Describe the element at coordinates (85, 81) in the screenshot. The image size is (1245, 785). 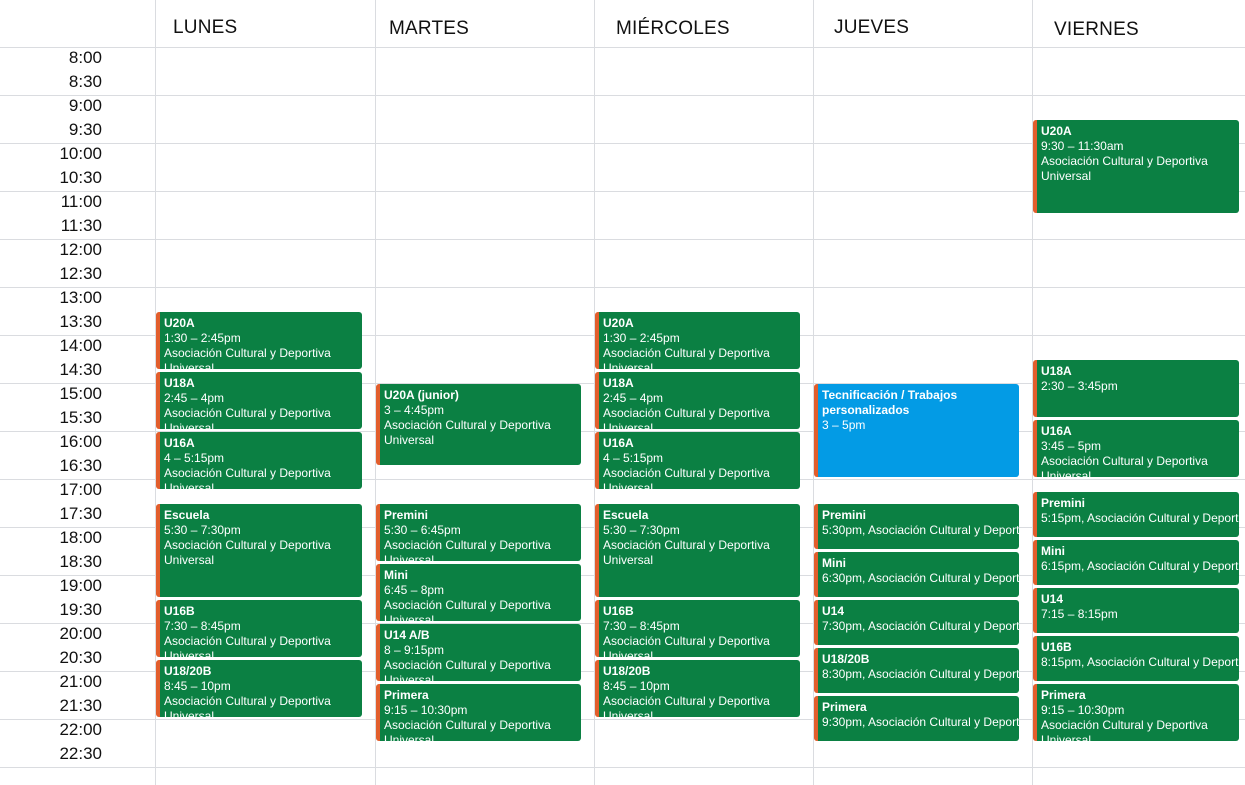
I see `time-label: 8:30` at that location.